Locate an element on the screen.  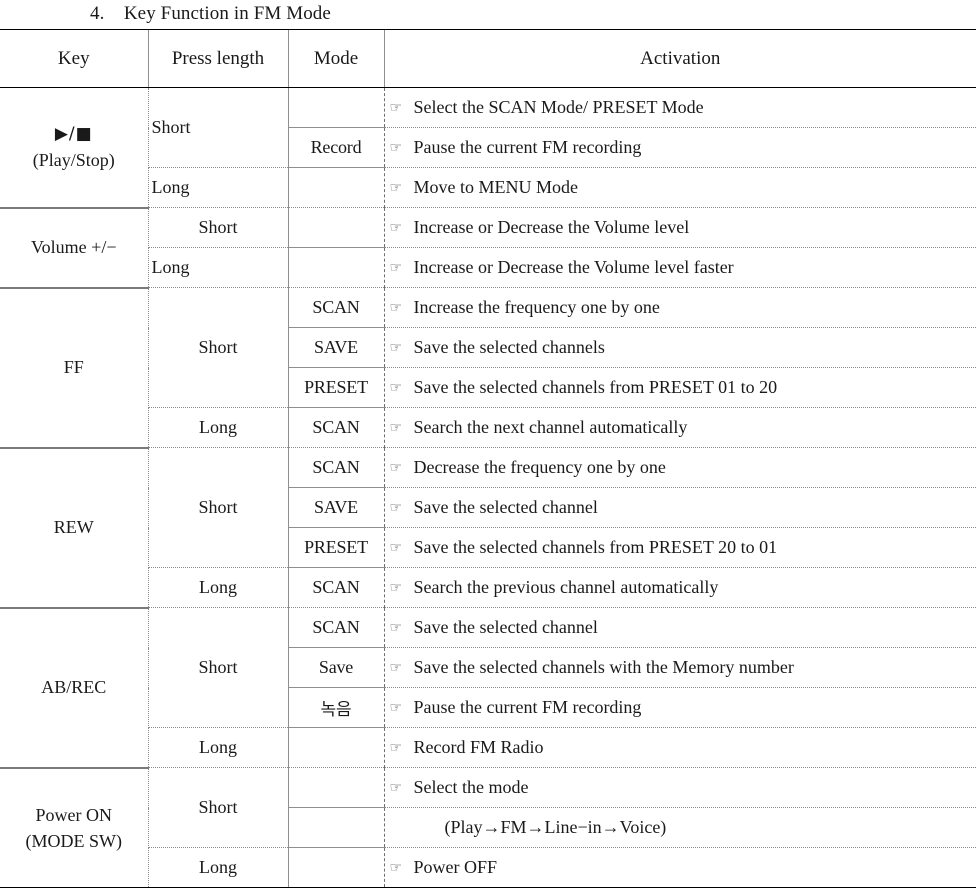
activation-cell: ☞ Search the next channel automatically is located at coordinates (679, 427).